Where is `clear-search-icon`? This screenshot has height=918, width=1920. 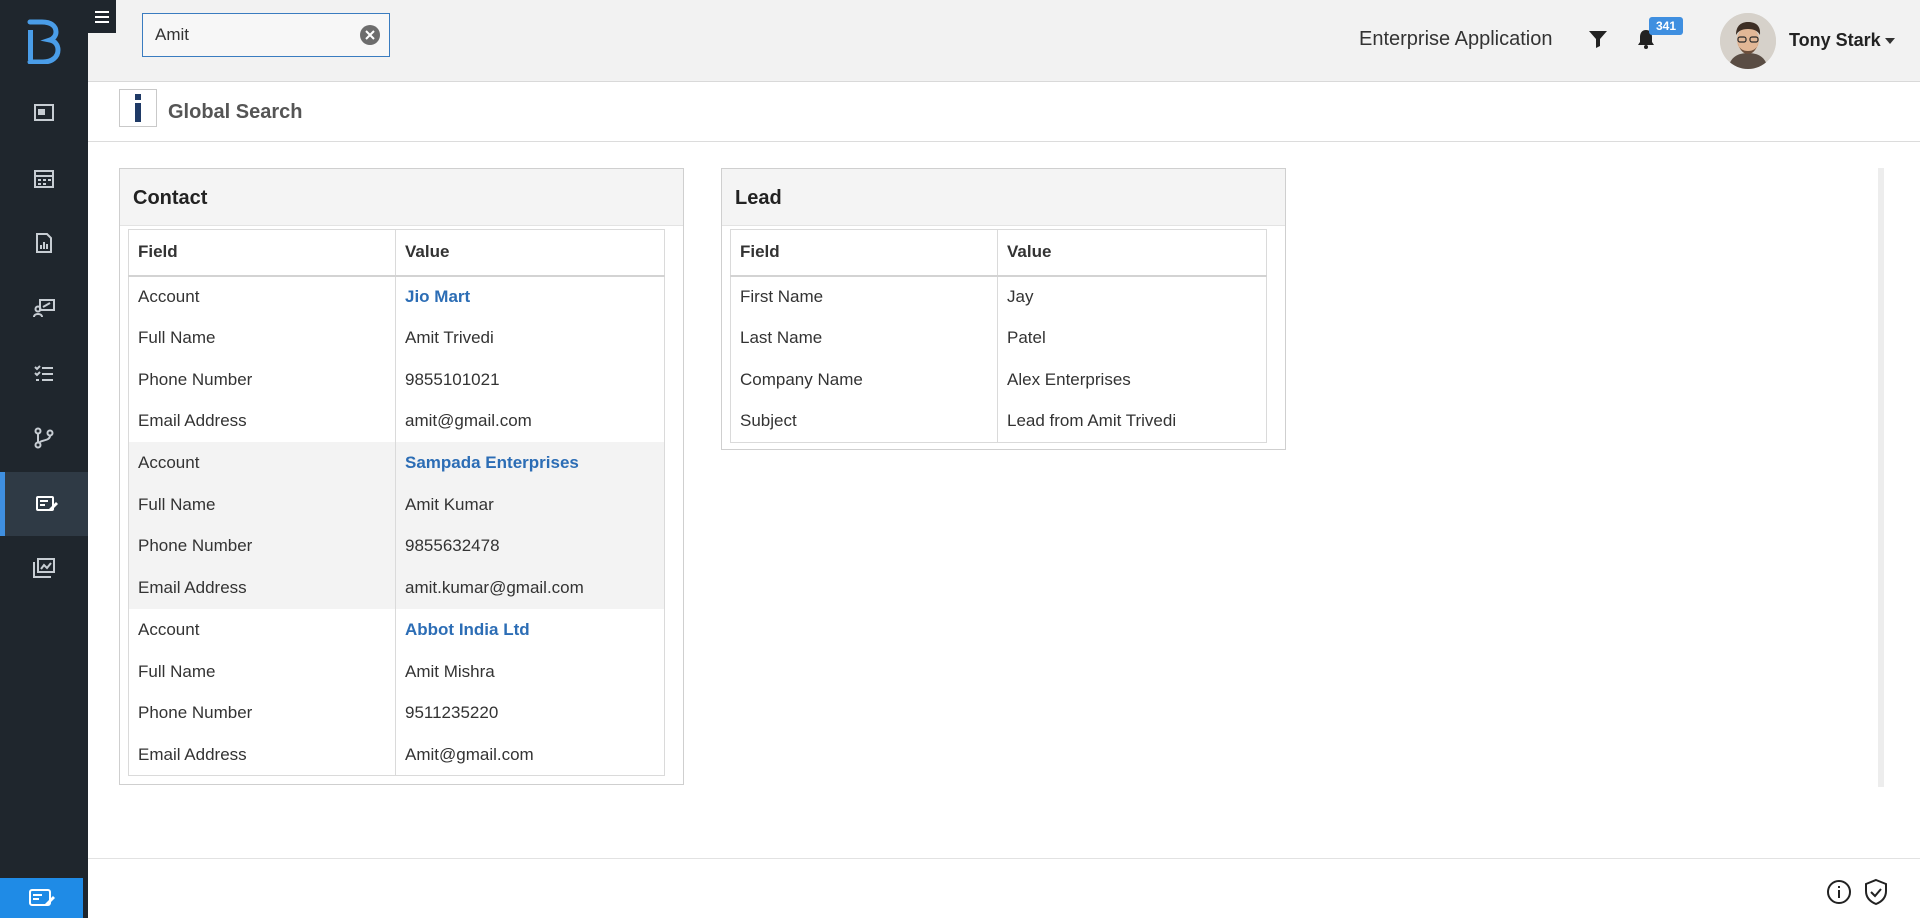
clear-search-icon is located at coordinates (370, 35).